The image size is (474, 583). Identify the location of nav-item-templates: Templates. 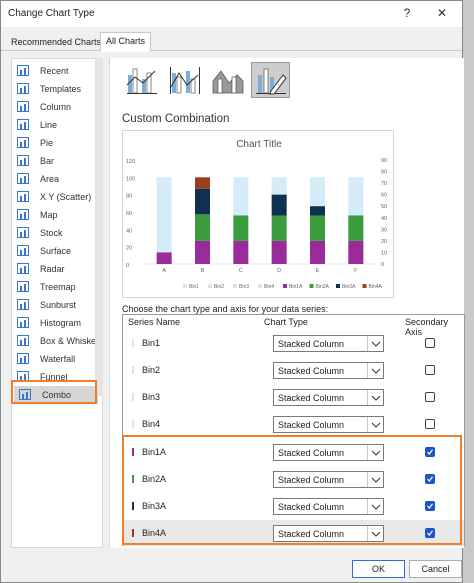
(56, 88).